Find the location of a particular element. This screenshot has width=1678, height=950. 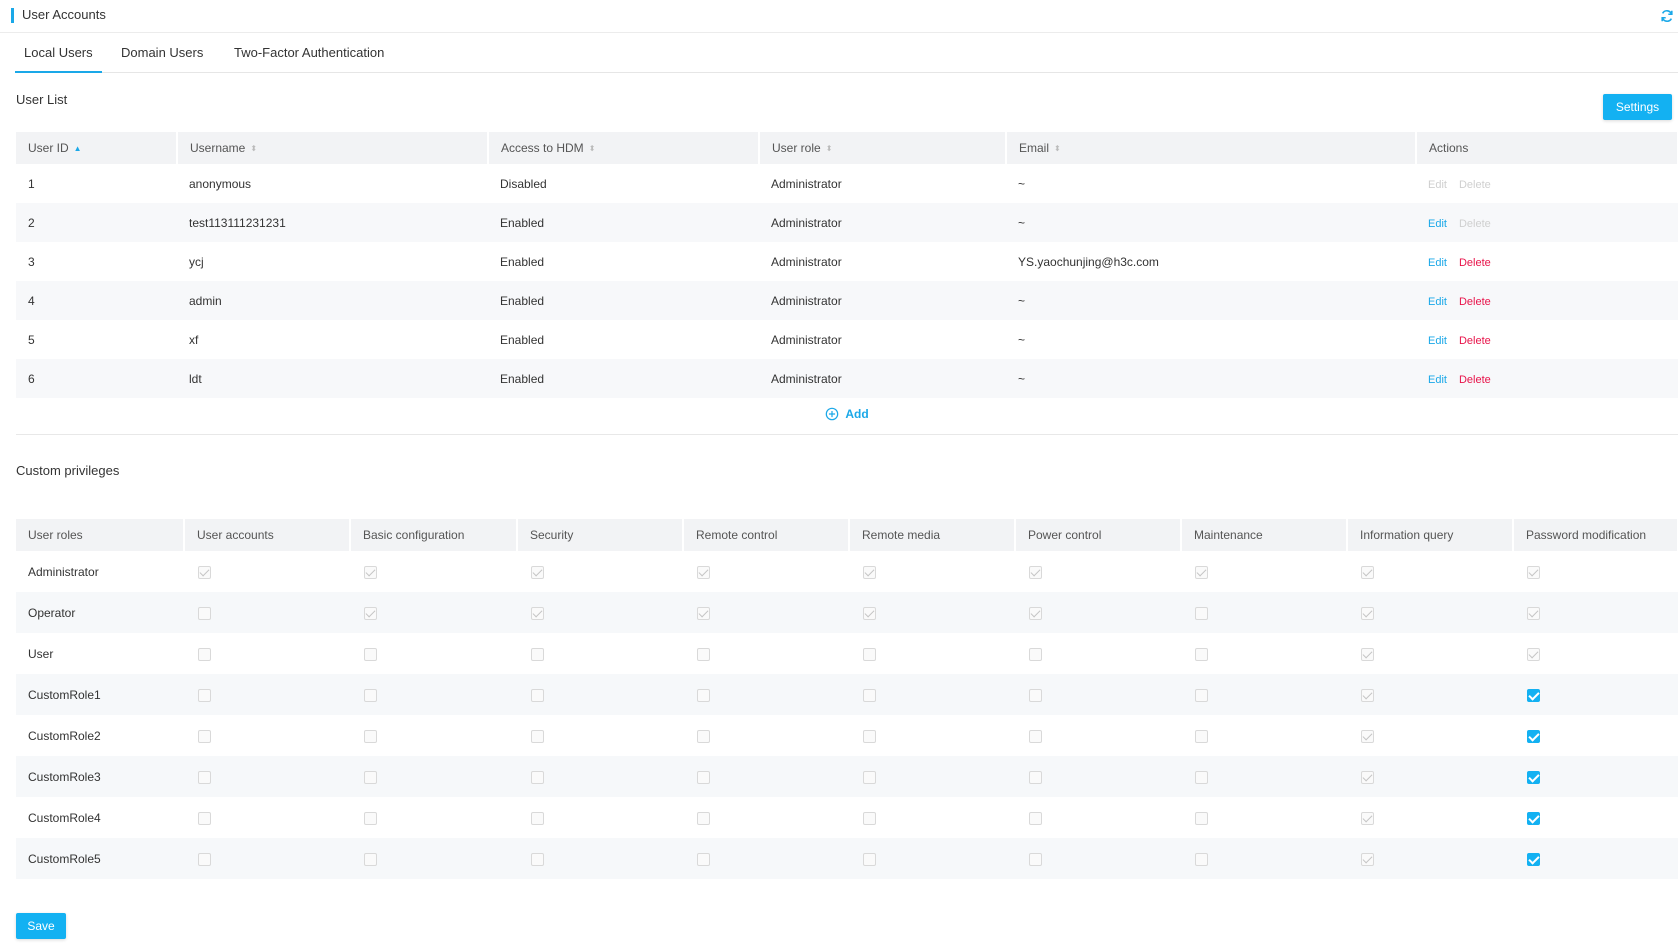

user-id-cell: 2 is located at coordinates (96, 222).